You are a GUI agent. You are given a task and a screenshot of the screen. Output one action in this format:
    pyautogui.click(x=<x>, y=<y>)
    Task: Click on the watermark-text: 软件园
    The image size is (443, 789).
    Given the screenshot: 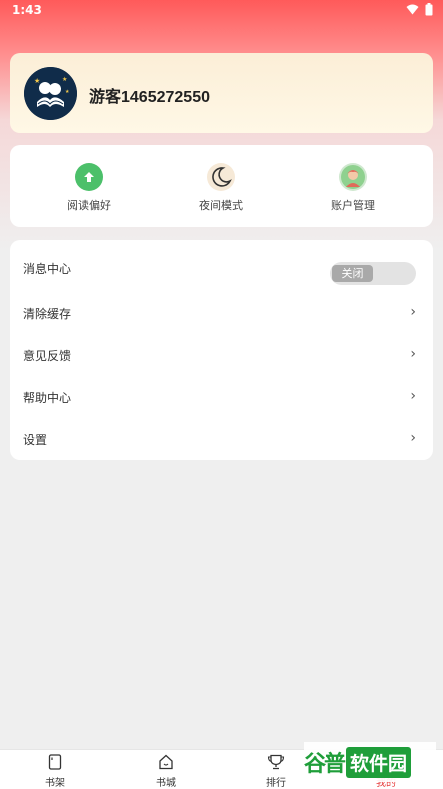 What is the action you would take?
    pyautogui.click(x=379, y=762)
    